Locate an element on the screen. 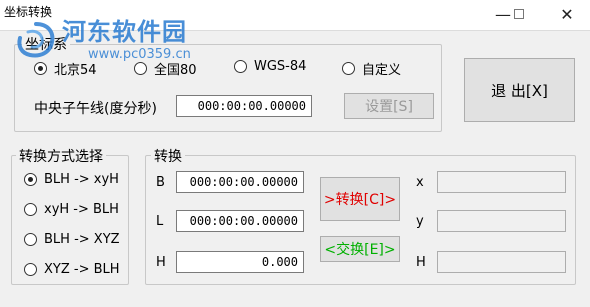 This screenshot has width=590, height=307. b-input: 000:00:00.00000 is located at coordinates (240, 182).